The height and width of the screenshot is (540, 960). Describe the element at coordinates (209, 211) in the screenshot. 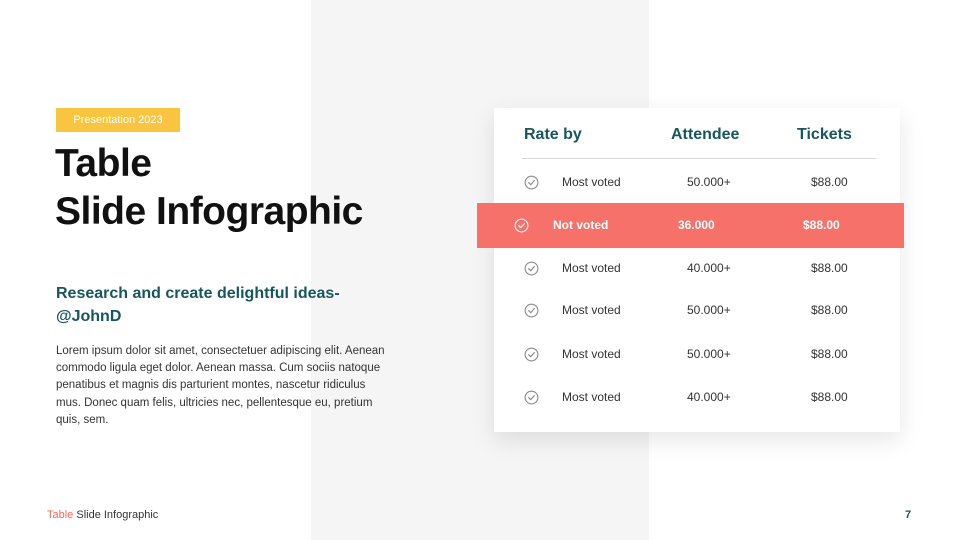

I see `slide-title-line2: Slide Infographic` at that location.